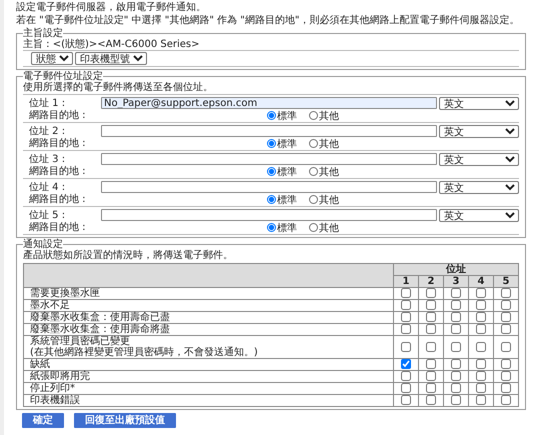 This screenshot has width=534, height=435. I want to click on event-label: 廢棄墨水收集盒：使用壽命已盡, so click(100, 317).